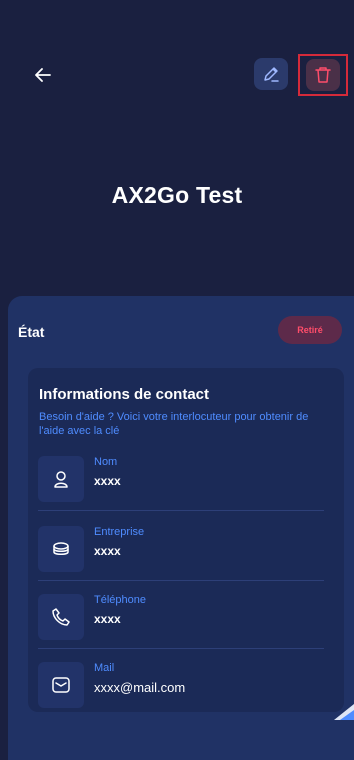  What do you see at coordinates (182, 482) in the screenshot?
I see `contact-row-name: Nom xxxx` at bounding box center [182, 482].